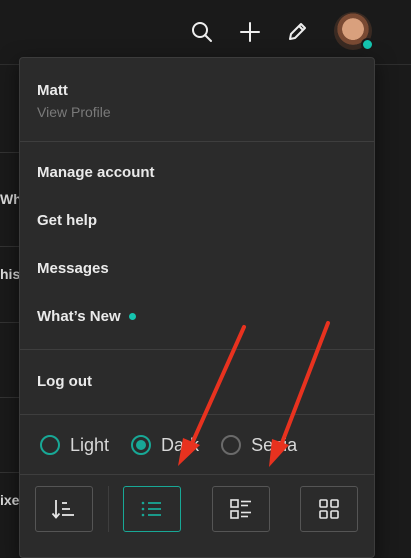  I want to click on sort-icon, so click(62, 509).